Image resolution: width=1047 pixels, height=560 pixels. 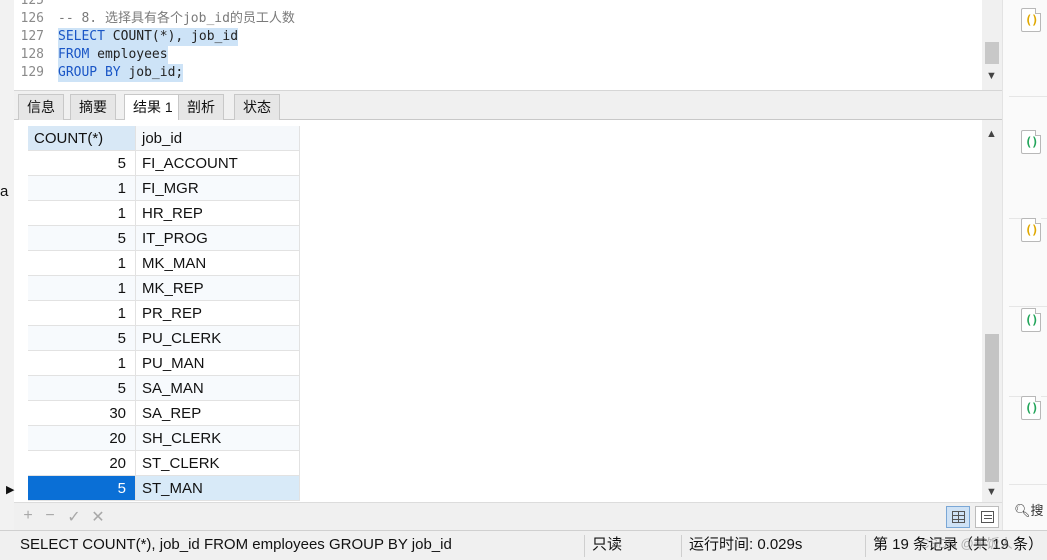 What do you see at coordinates (201, 107) in the screenshot?
I see `tab-3: 剖析` at bounding box center [201, 107].